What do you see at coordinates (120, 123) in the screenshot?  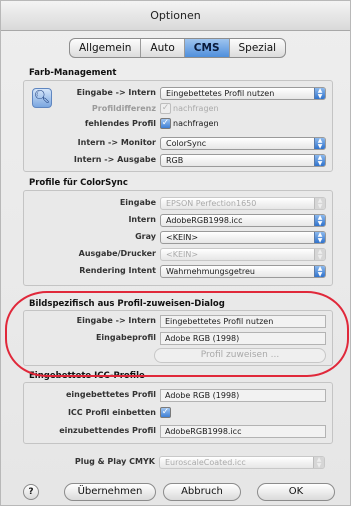 I see `fehlendes-profil-label: fehlendes Profil` at bounding box center [120, 123].